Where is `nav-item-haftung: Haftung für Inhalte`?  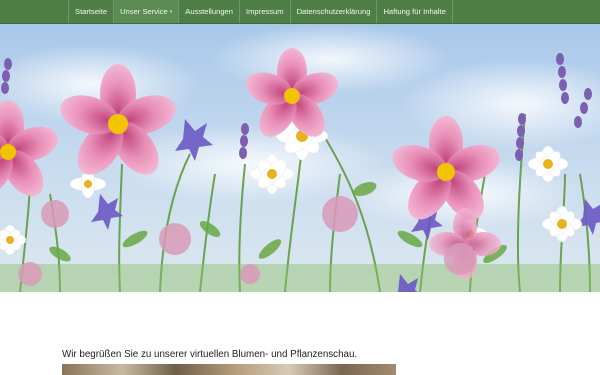 nav-item-haftung: Haftung für Inhalte is located at coordinates (415, 11).